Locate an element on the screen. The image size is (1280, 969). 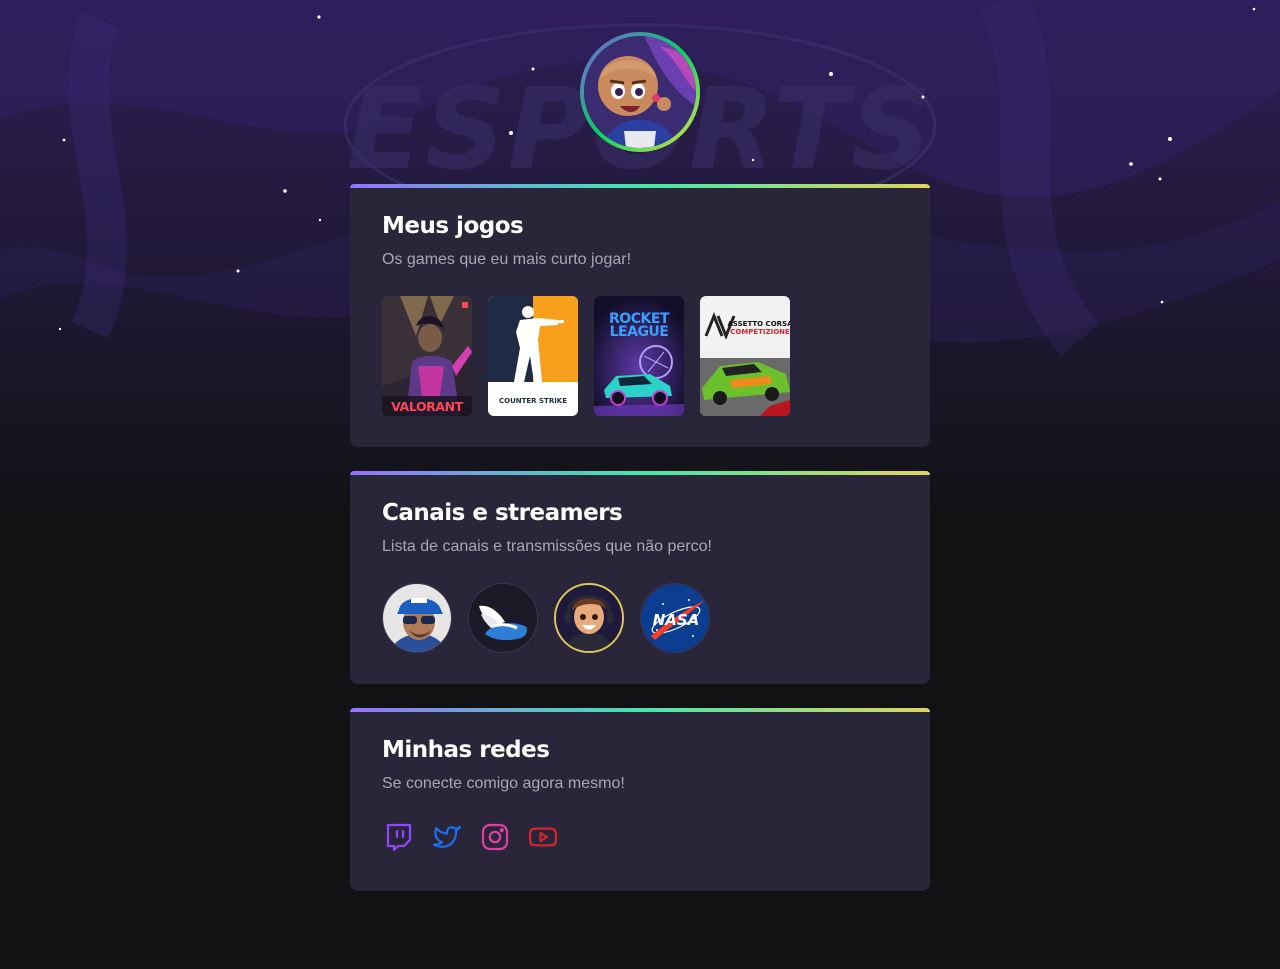
twitch-icon is located at coordinates (399, 837).